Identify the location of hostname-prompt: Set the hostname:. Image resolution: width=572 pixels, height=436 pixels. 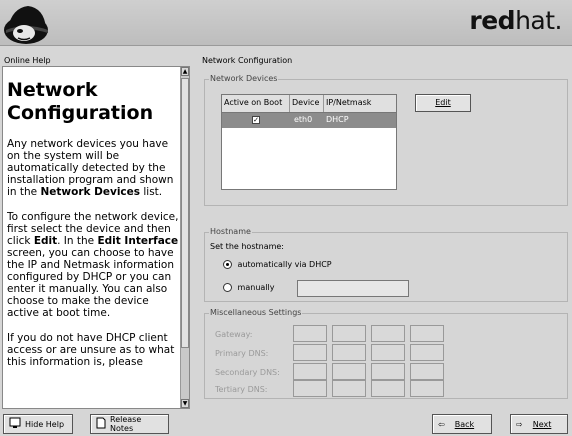
(247, 246).